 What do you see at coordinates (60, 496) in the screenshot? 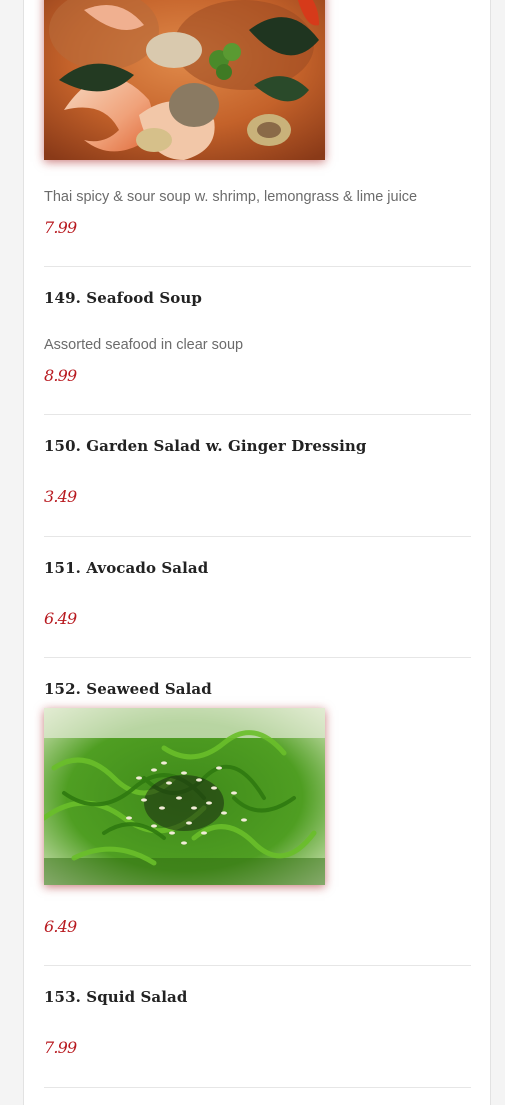
I see `item-price: 3.49` at bounding box center [60, 496].